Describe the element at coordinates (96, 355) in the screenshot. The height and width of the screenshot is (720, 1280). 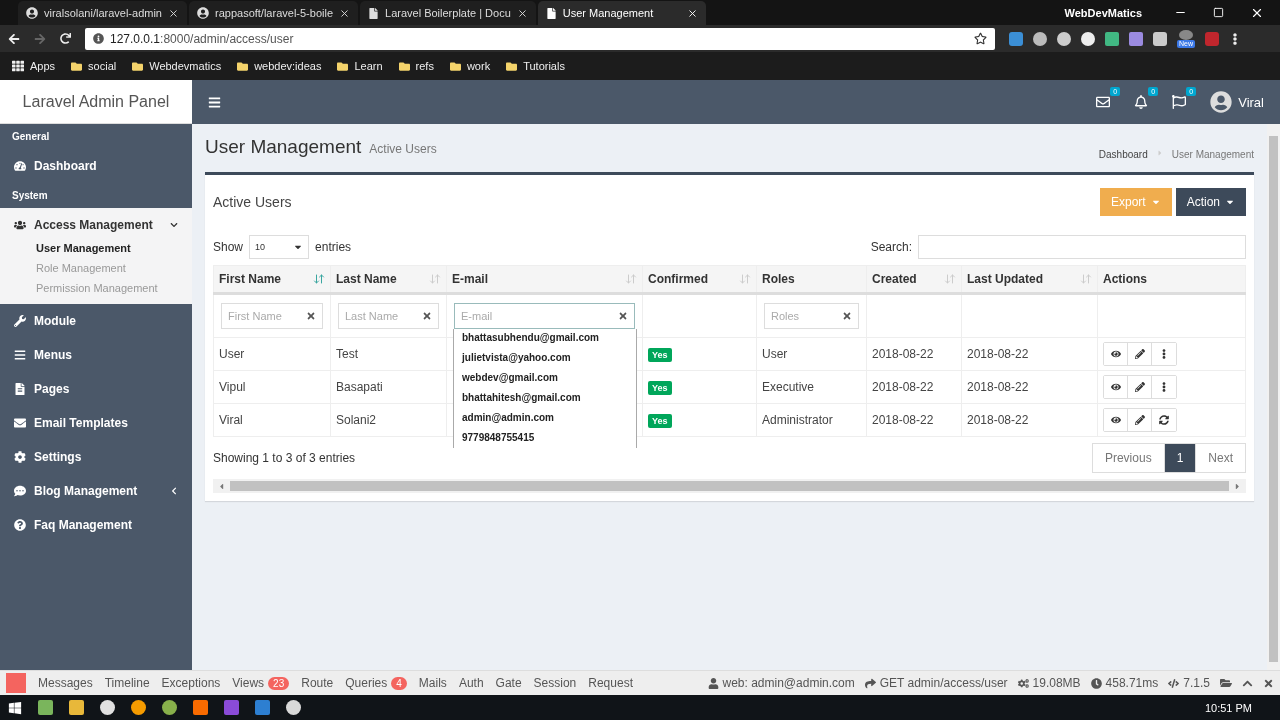
I see `sidebar-item: Menus` at that location.